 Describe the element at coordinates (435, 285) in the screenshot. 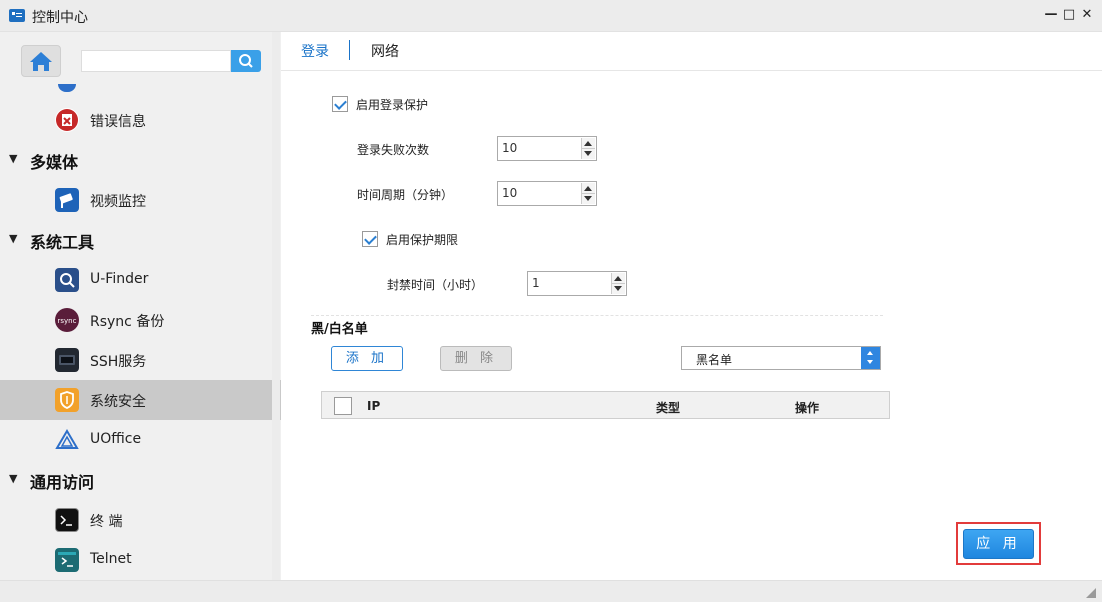

I see `ban-time-label: 封禁时间（小时）` at that location.